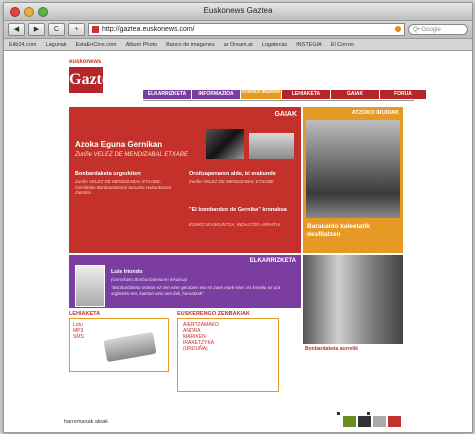  I want to click on footer-links: harremanak aleak, so click(86, 422).